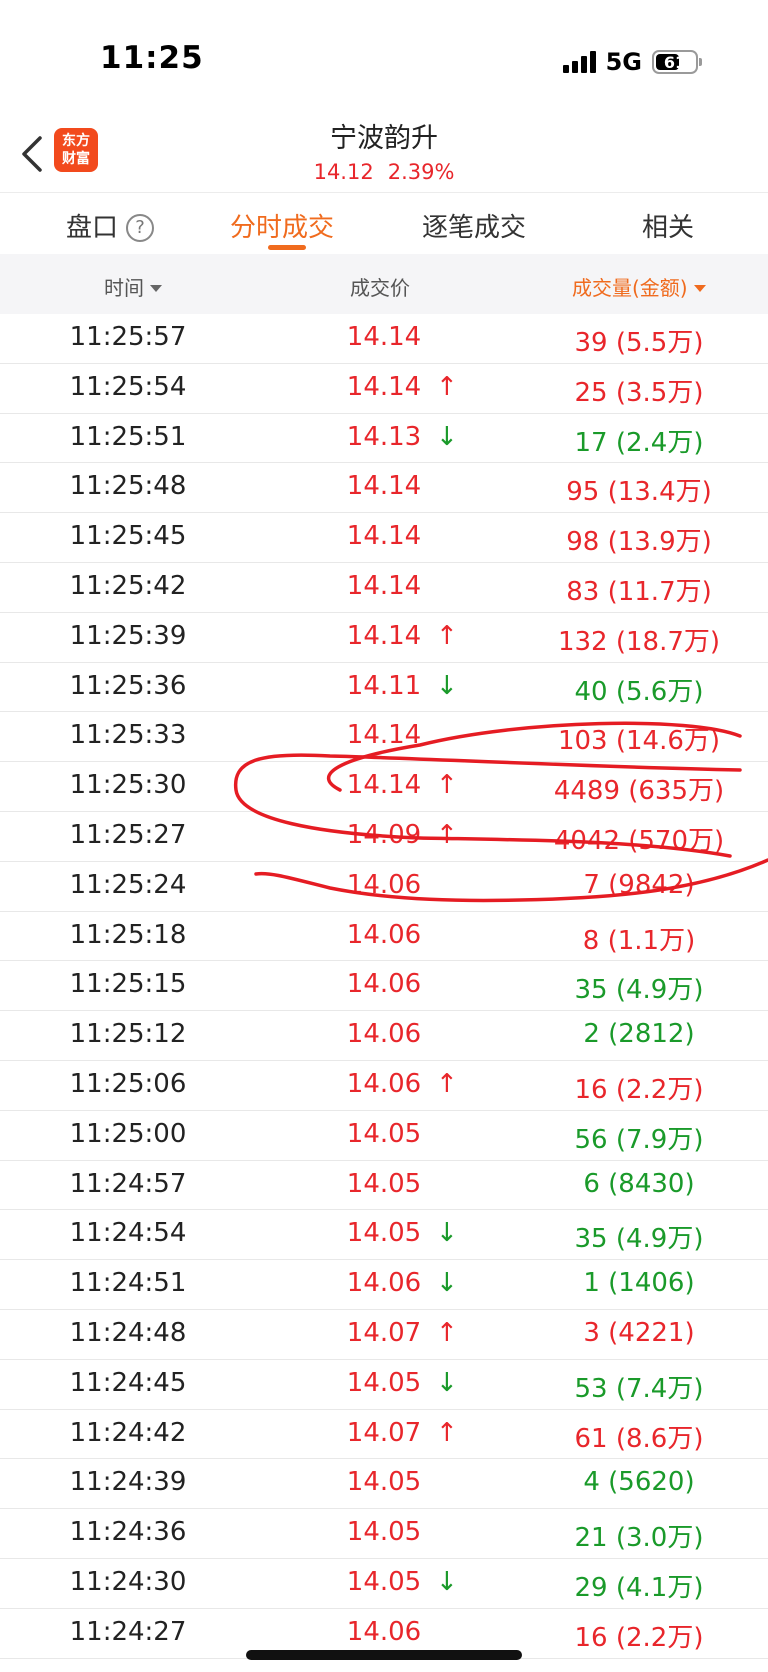  I want to click on trade-volume: 39 (5.5万), so click(639, 343).